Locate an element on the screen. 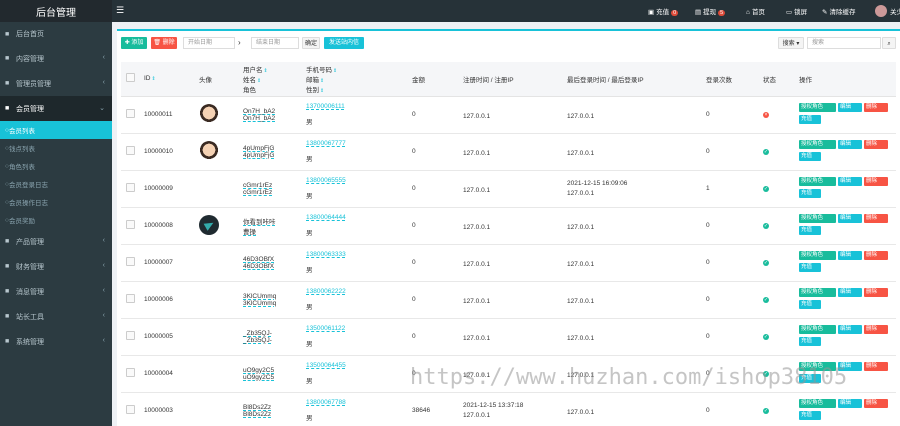 Image resolution: width=900 pixels, height=426 pixels. sidebar-item: ■ 系统管理 ‹ is located at coordinates (56, 341).